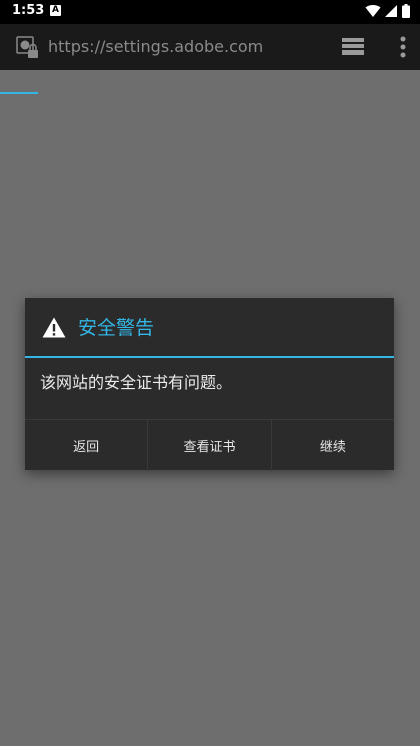 This screenshot has width=420, height=746. Describe the element at coordinates (353, 47) in the screenshot. I see `tabs-icon` at that location.